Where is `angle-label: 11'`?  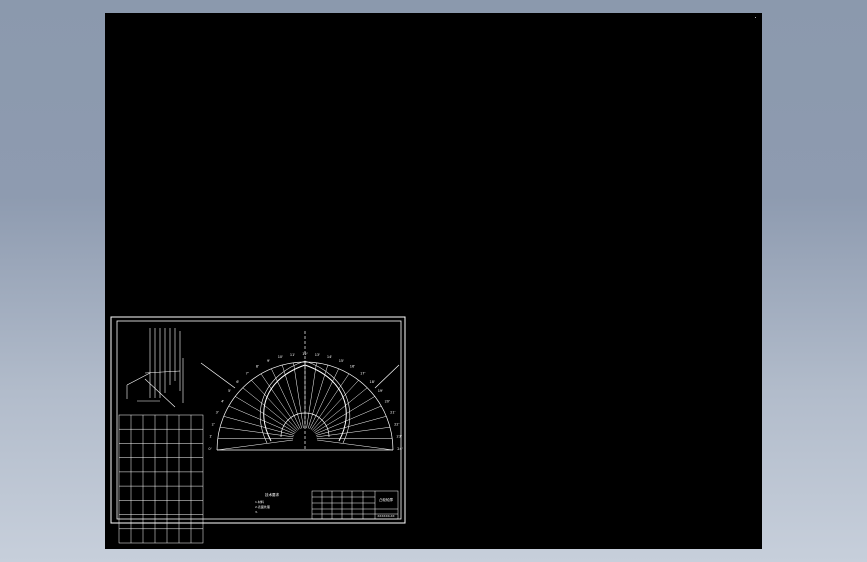 angle-label: 11' is located at coordinates (292, 355).